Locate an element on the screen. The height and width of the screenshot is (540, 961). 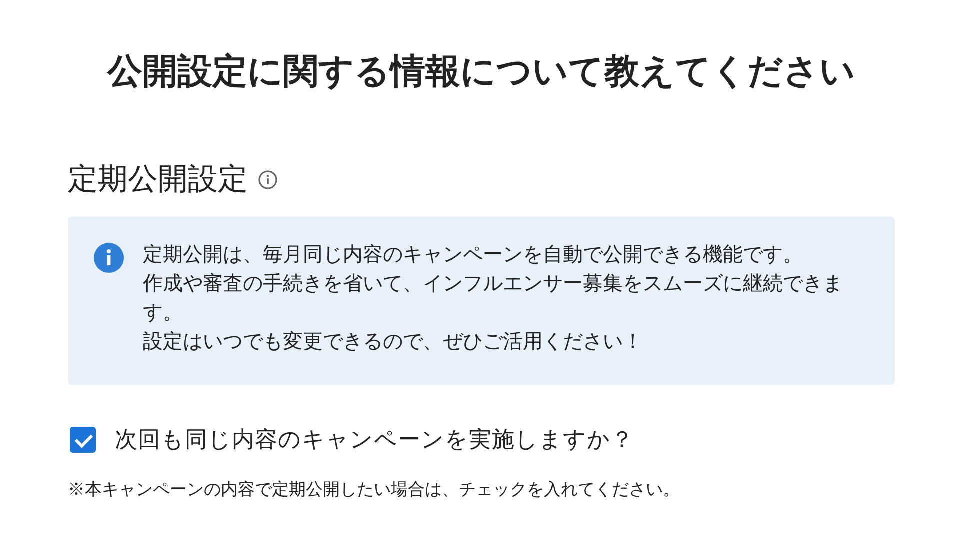
info-text: 作成や審査の手続きを省いて、インフルエンサー募集をスムーズに継続できます。 is located at coordinates (493, 299).